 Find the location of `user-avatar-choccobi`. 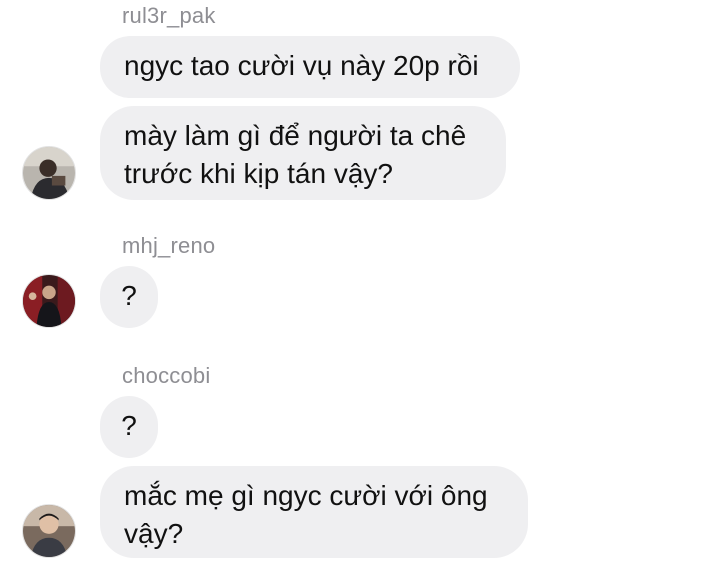

user-avatar-choccobi is located at coordinates (49, 531).